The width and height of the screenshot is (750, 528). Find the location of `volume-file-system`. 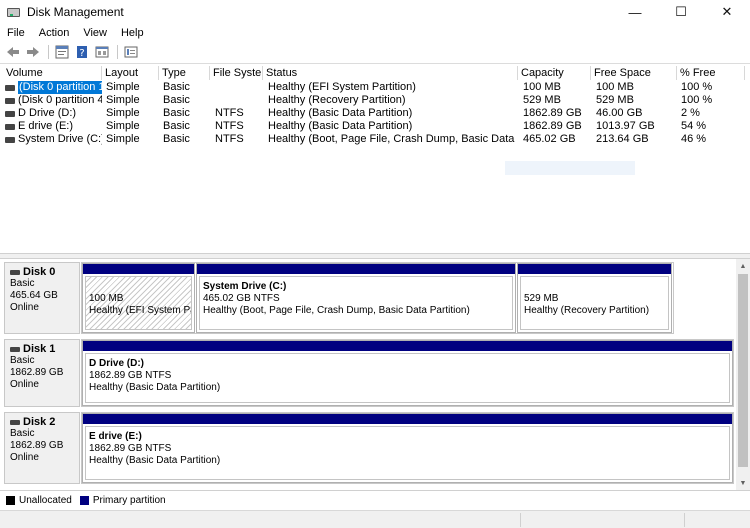

volume-file-system is located at coordinates (239, 87).